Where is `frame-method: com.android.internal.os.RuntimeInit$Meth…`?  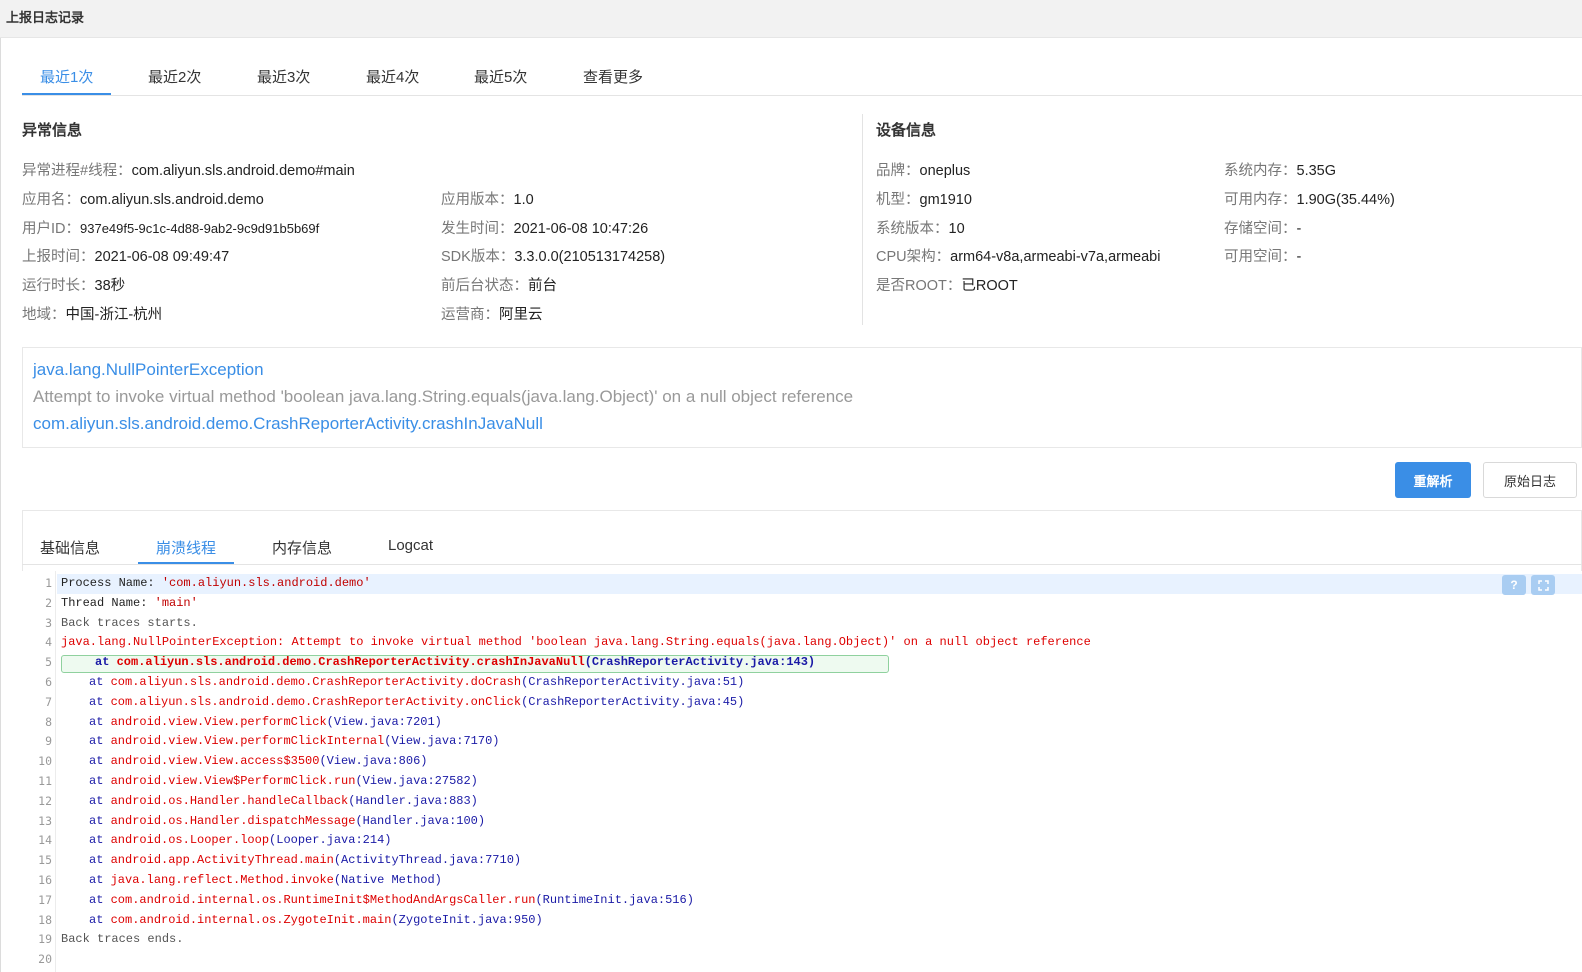
frame-method: com.android.internal.os.RuntimeInit$Meth… is located at coordinates (323, 899).